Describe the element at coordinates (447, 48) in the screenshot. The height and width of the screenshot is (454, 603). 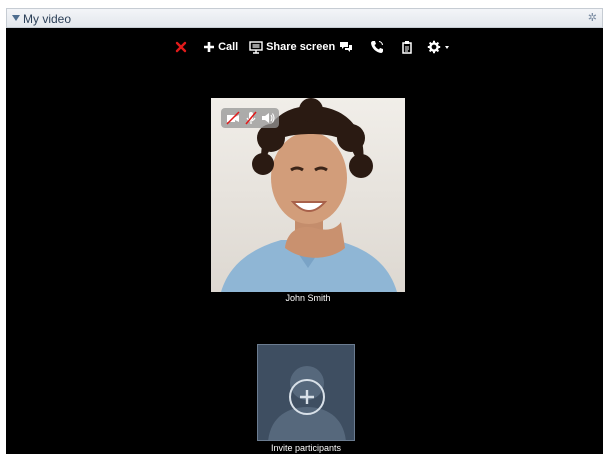
I see `dropdown-caret-icon` at that location.